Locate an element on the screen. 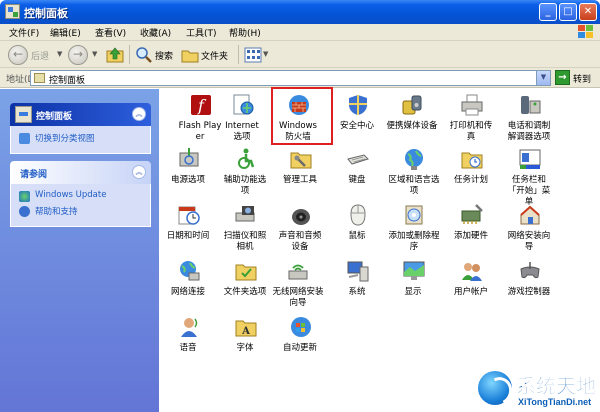 Image resolution: width=600 pixels, height=412 pixels. item-label: 无线网络安装向导 is located at coordinates (298, 297).